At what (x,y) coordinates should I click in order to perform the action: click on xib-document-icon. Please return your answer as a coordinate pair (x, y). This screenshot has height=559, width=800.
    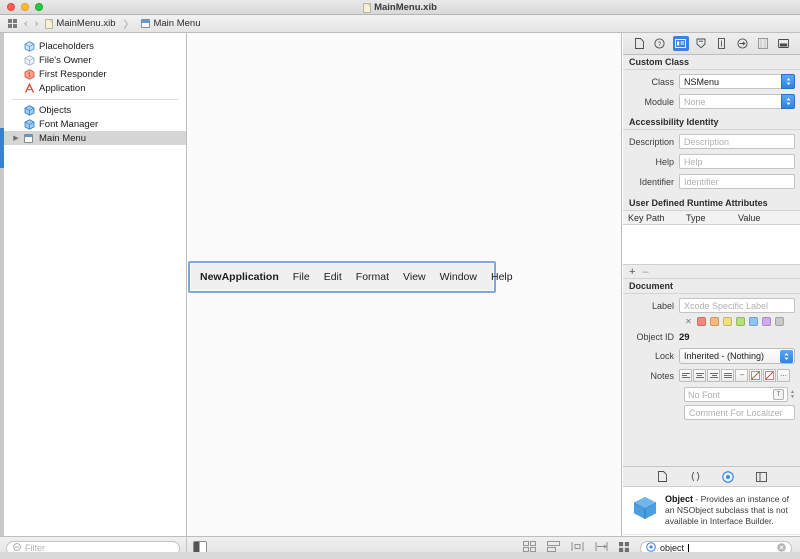
    Looking at the image, I should click on (49, 23).